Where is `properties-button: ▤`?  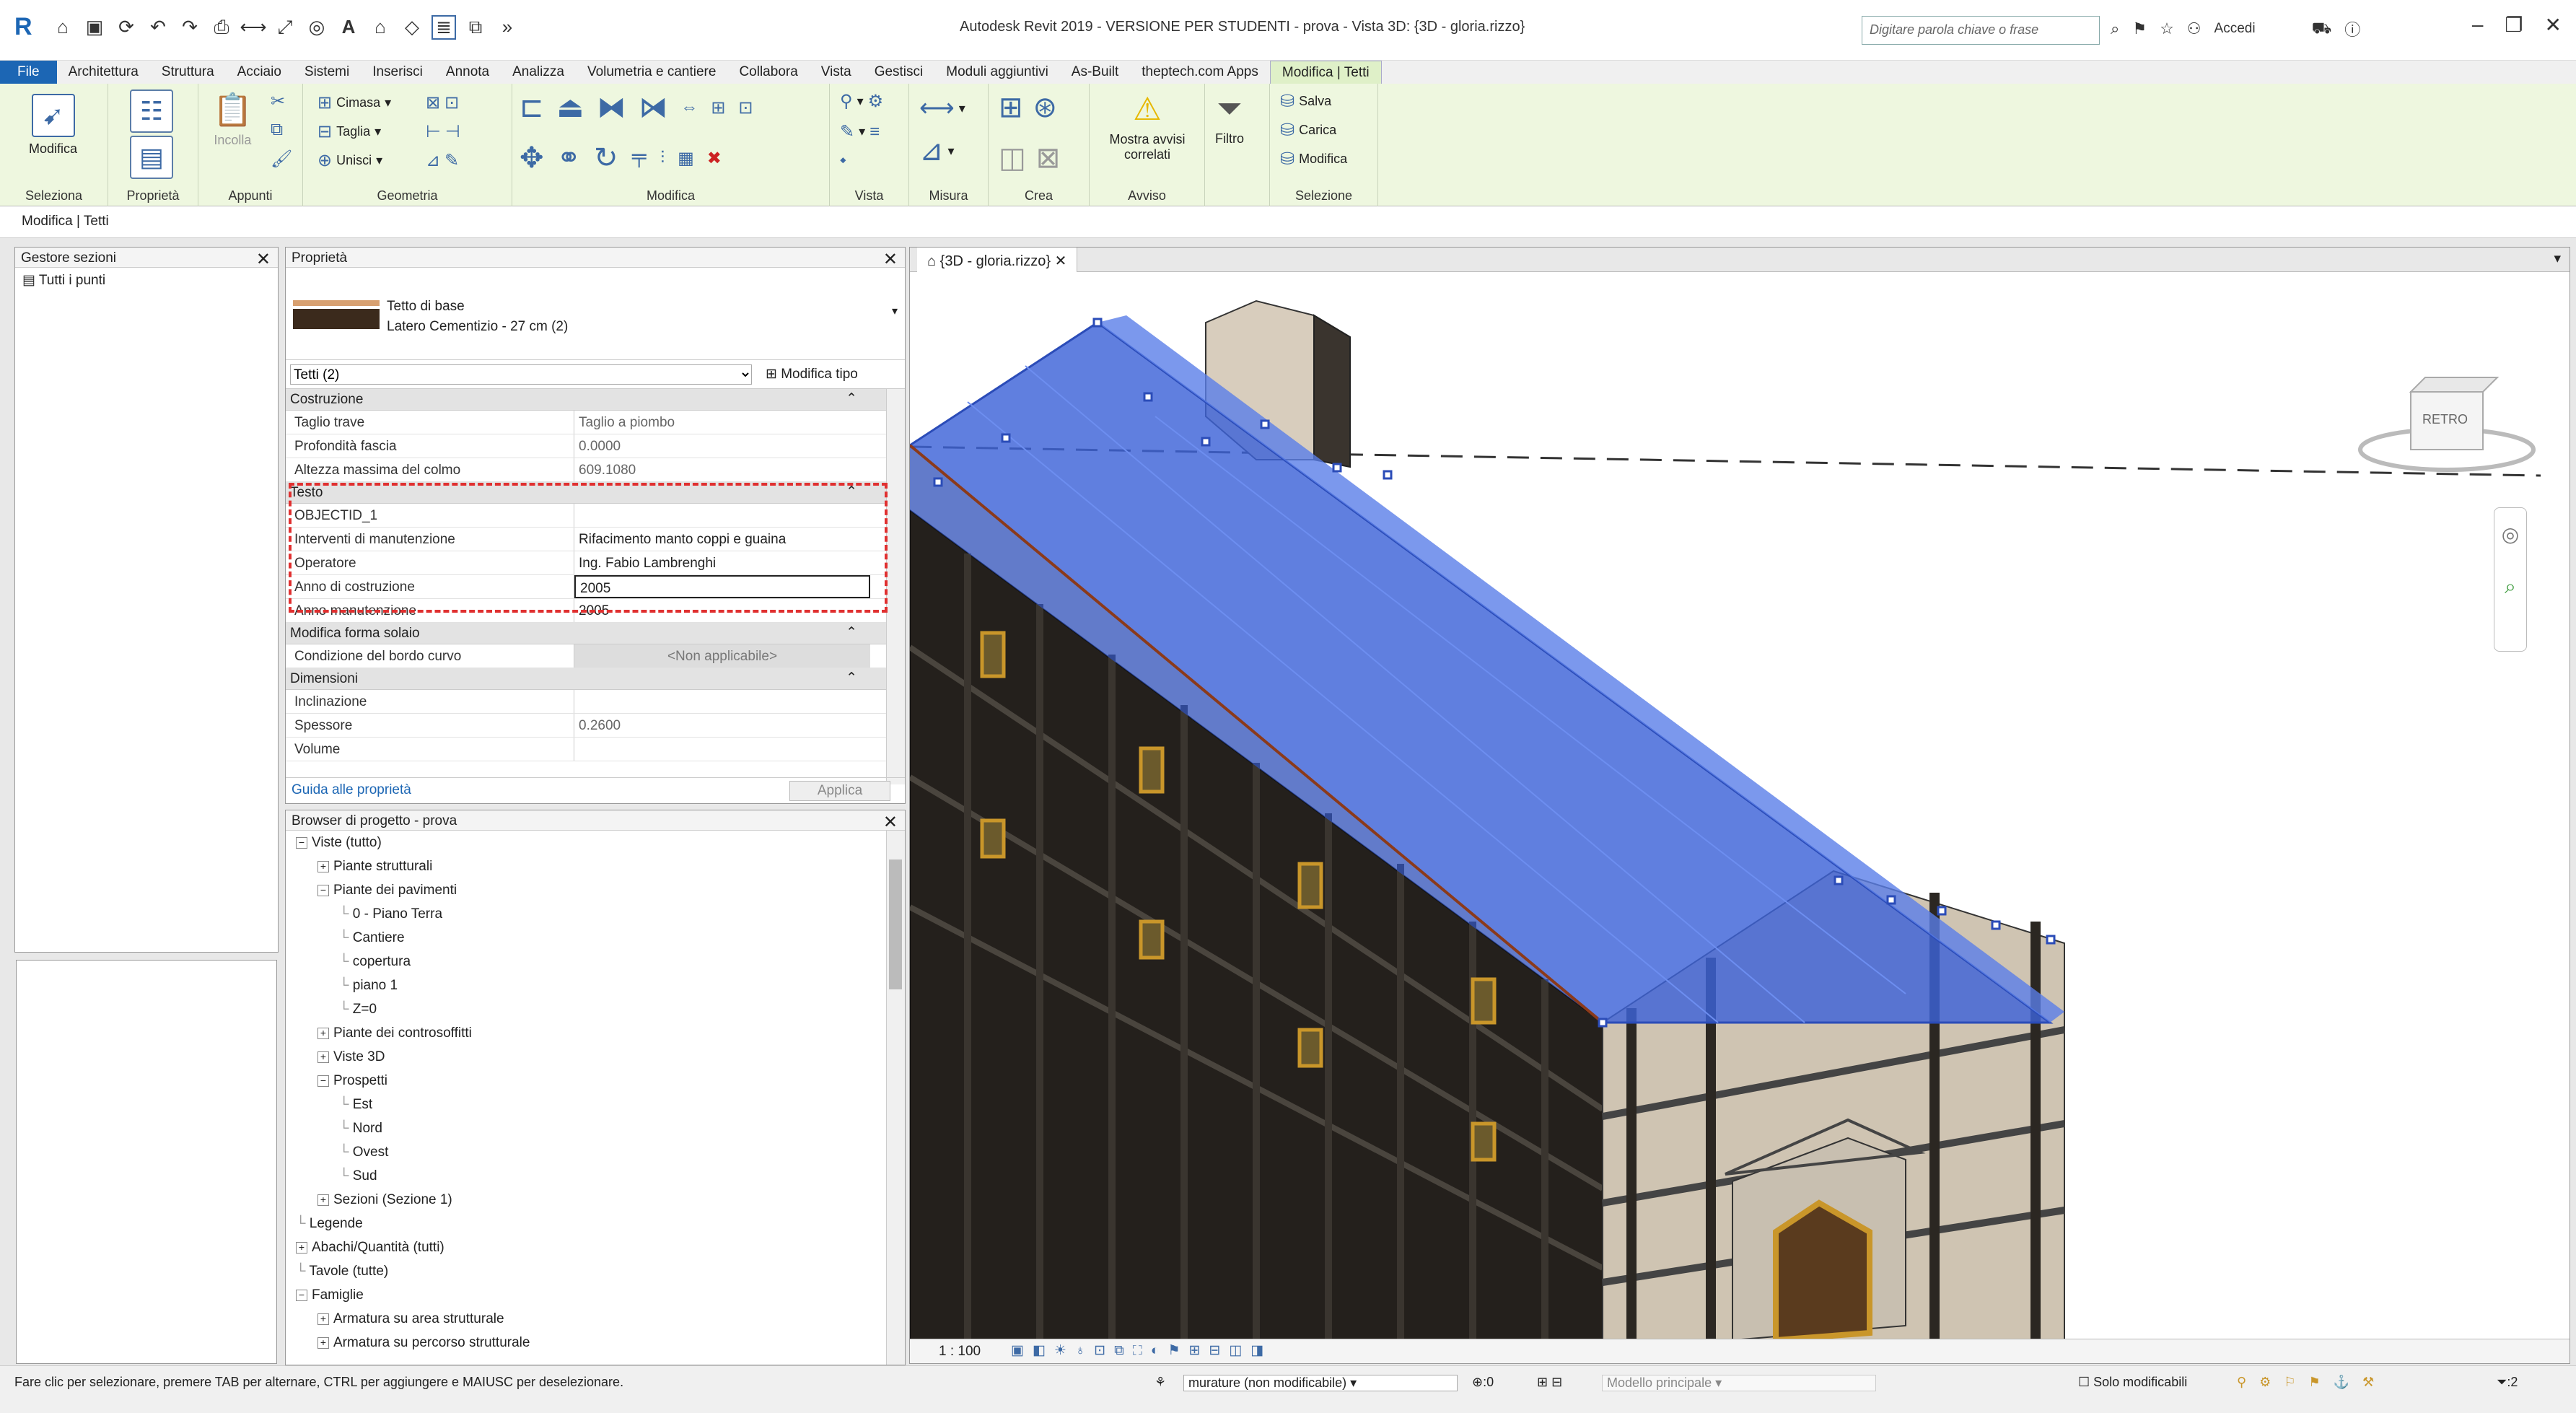 properties-button: ▤ is located at coordinates (151, 157).